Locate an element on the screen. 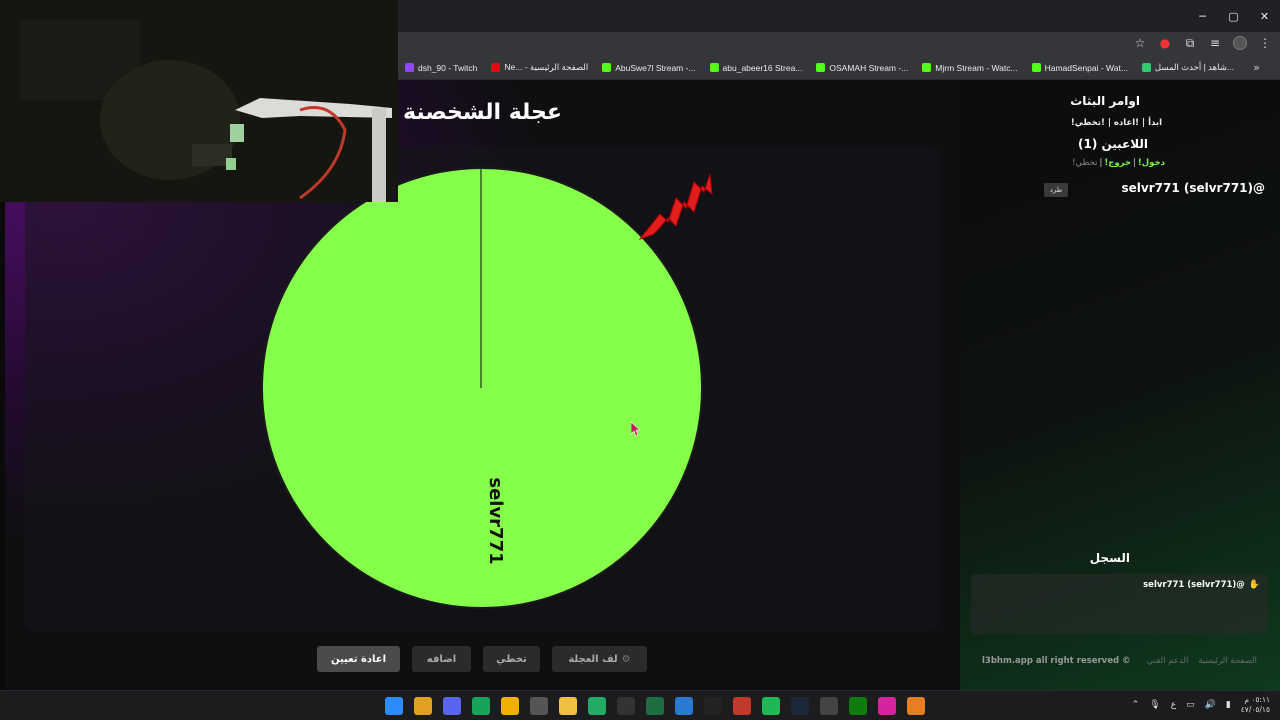 The image size is (1280, 720). clock-date: ٤٧/٠٥/١٥ is located at coordinates (1255, 709).